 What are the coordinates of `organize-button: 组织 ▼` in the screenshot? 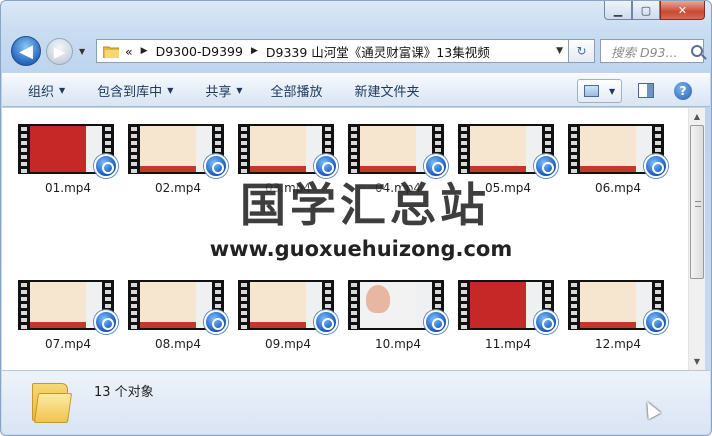 It's located at (46, 90).